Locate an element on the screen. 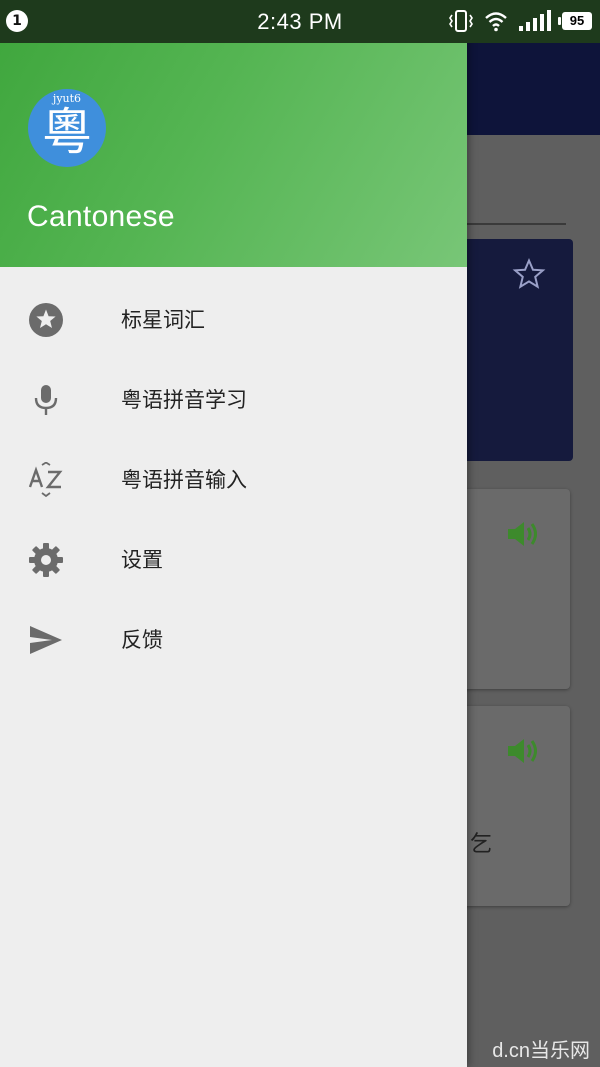 This screenshot has height=1067, width=600. battery-icon: 95 is located at coordinates (575, 21).